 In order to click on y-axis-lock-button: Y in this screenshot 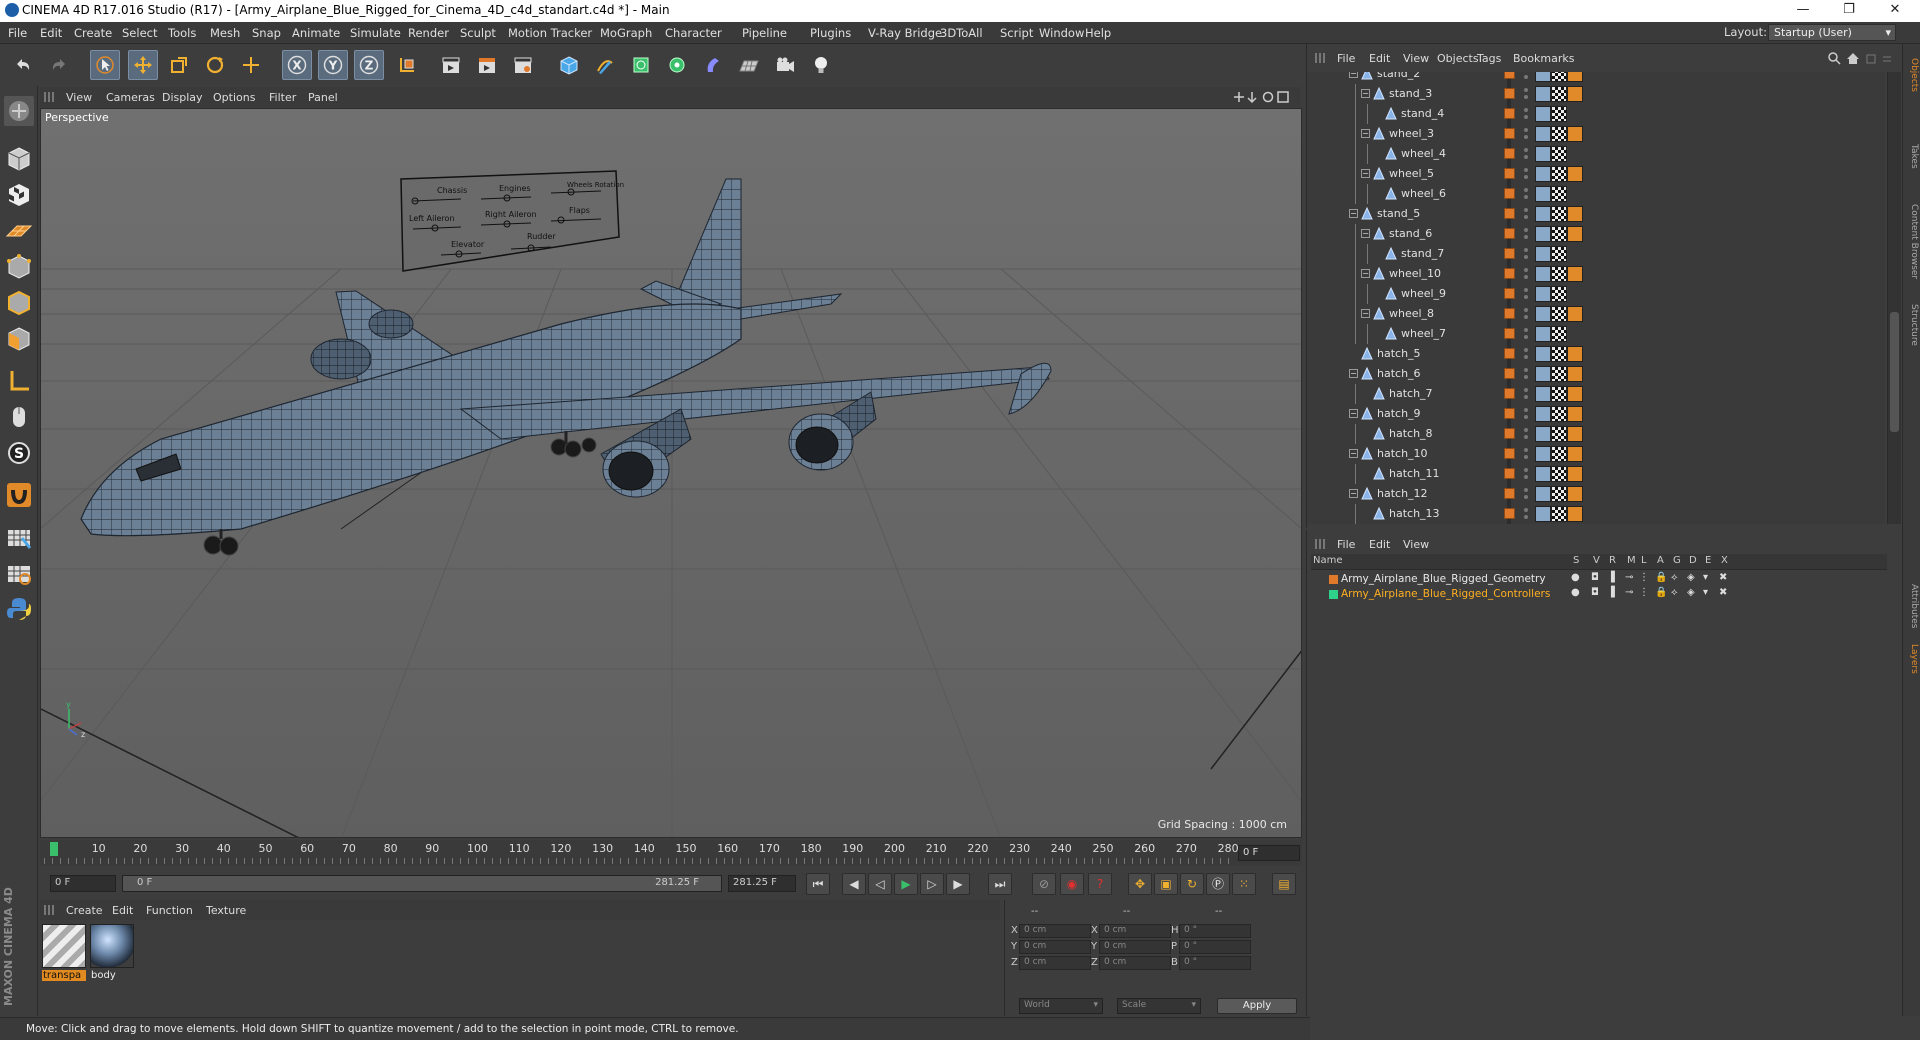, I will do `click(333, 65)`.